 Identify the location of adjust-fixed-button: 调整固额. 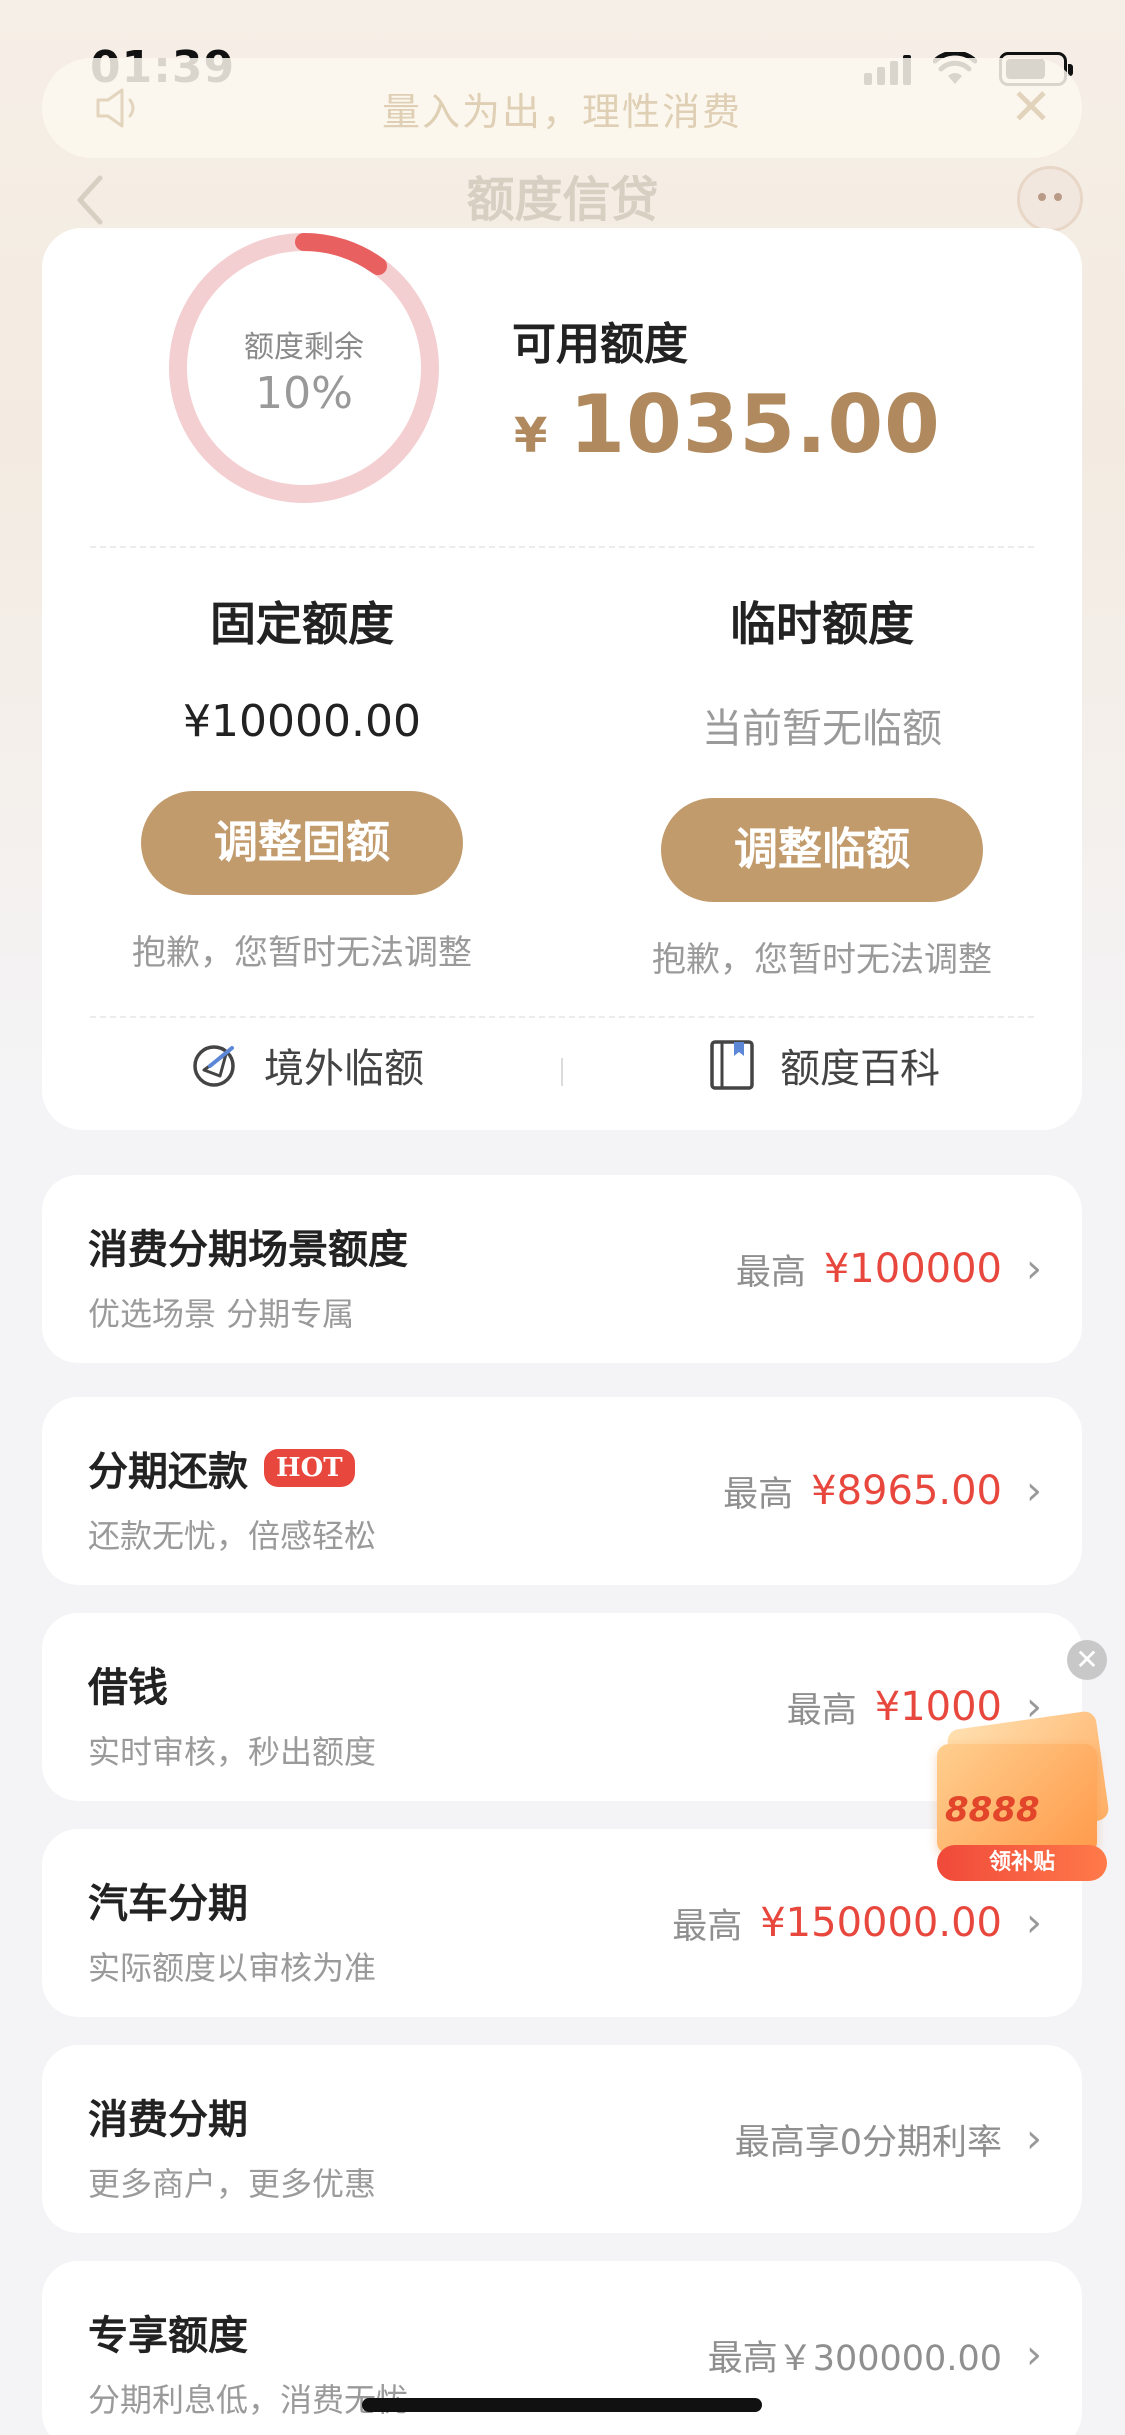
(302, 843).